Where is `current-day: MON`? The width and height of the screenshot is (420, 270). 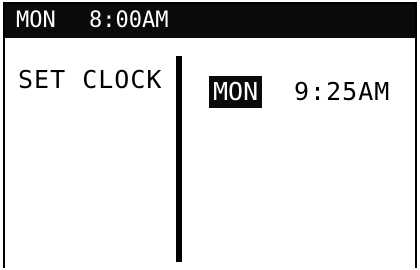
current-day: MON is located at coordinates (36, 20).